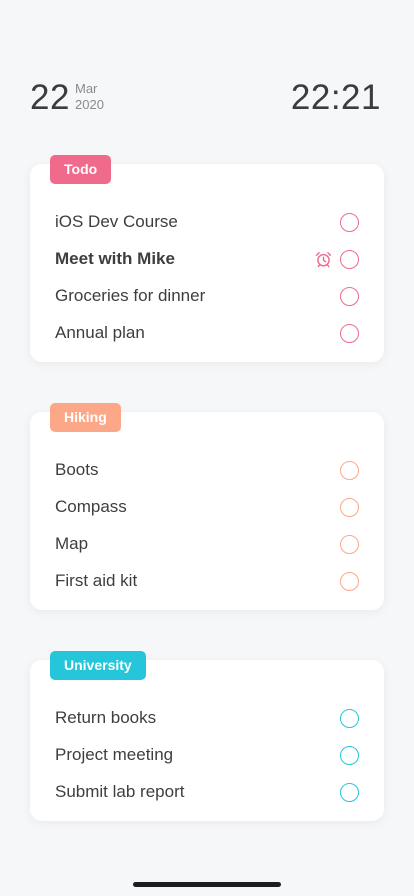 The height and width of the screenshot is (896, 414). I want to click on list-items: Boots Compass Map First aid kit, so click(207, 526).